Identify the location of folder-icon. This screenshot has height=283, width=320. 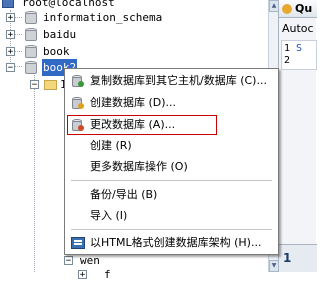
(50, 85).